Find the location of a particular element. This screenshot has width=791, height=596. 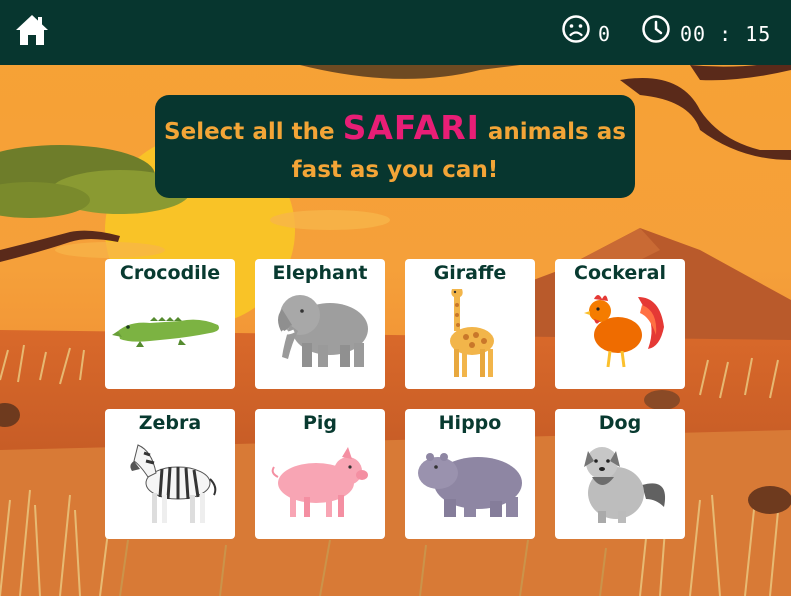

home-button is located at coordinates (32, 30).